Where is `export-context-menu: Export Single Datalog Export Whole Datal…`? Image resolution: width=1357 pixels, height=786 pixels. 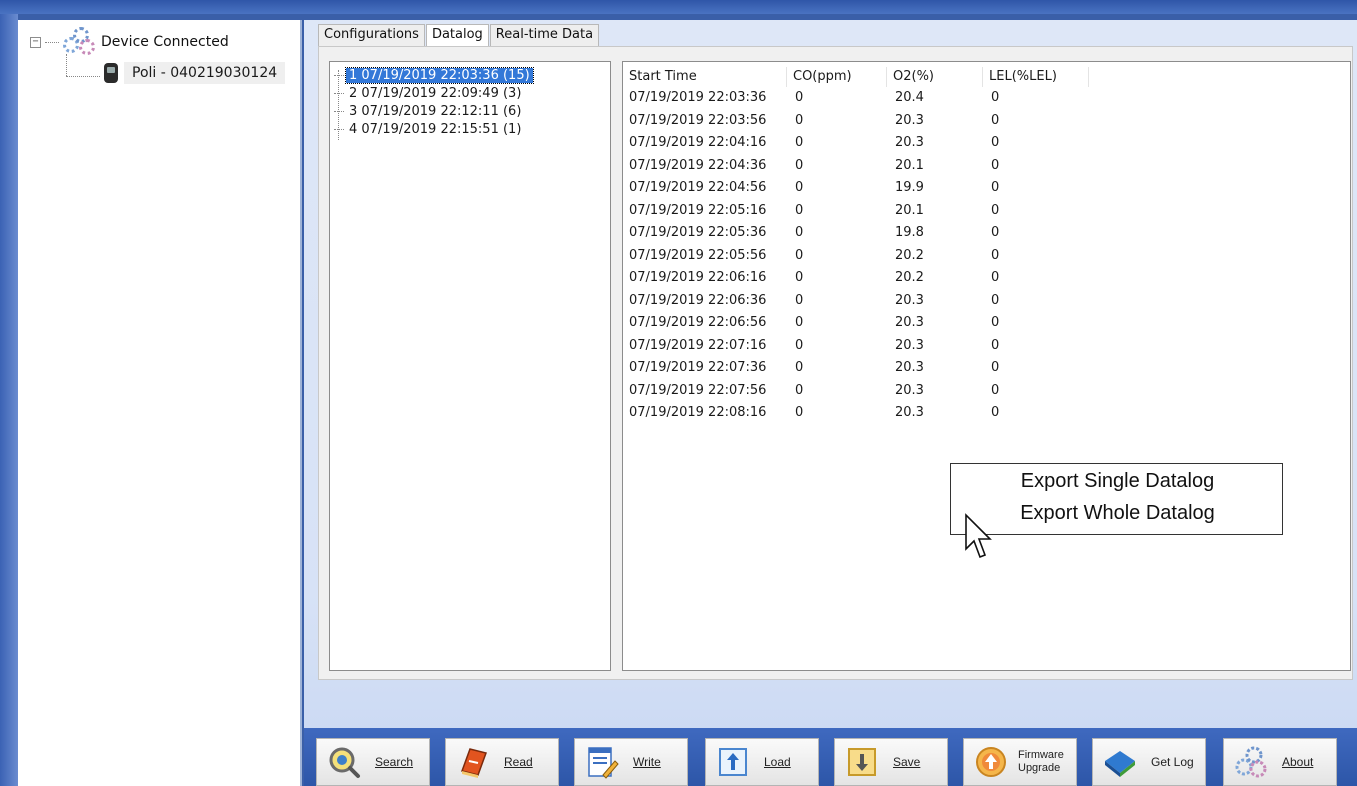 export-context-menu: Export Single Datalog Export Whole Datal… is located at coordinates (1116, 499).